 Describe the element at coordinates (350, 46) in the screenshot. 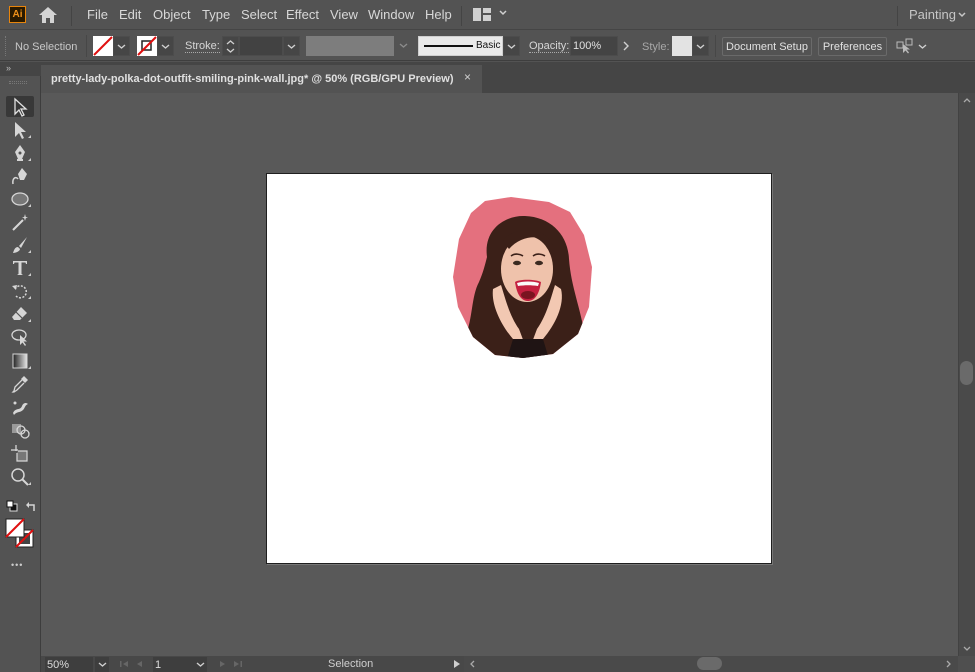

I see `variable-width-profile` at that location.